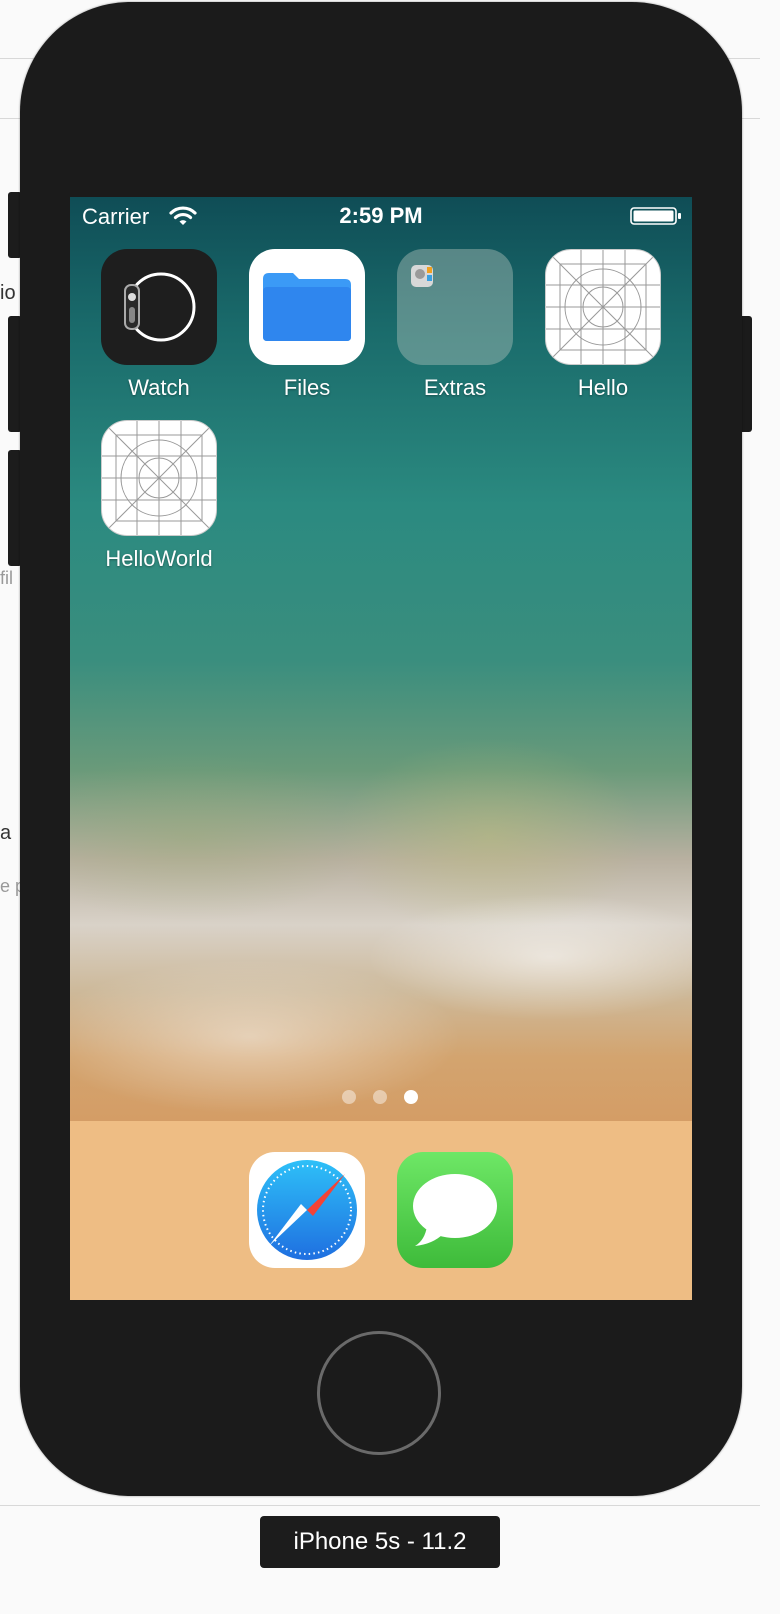  What do you see at coordinates (455, 1210) in the screenshot?
I see `messages-bubble-icon` at bounding box center [455, 1210].